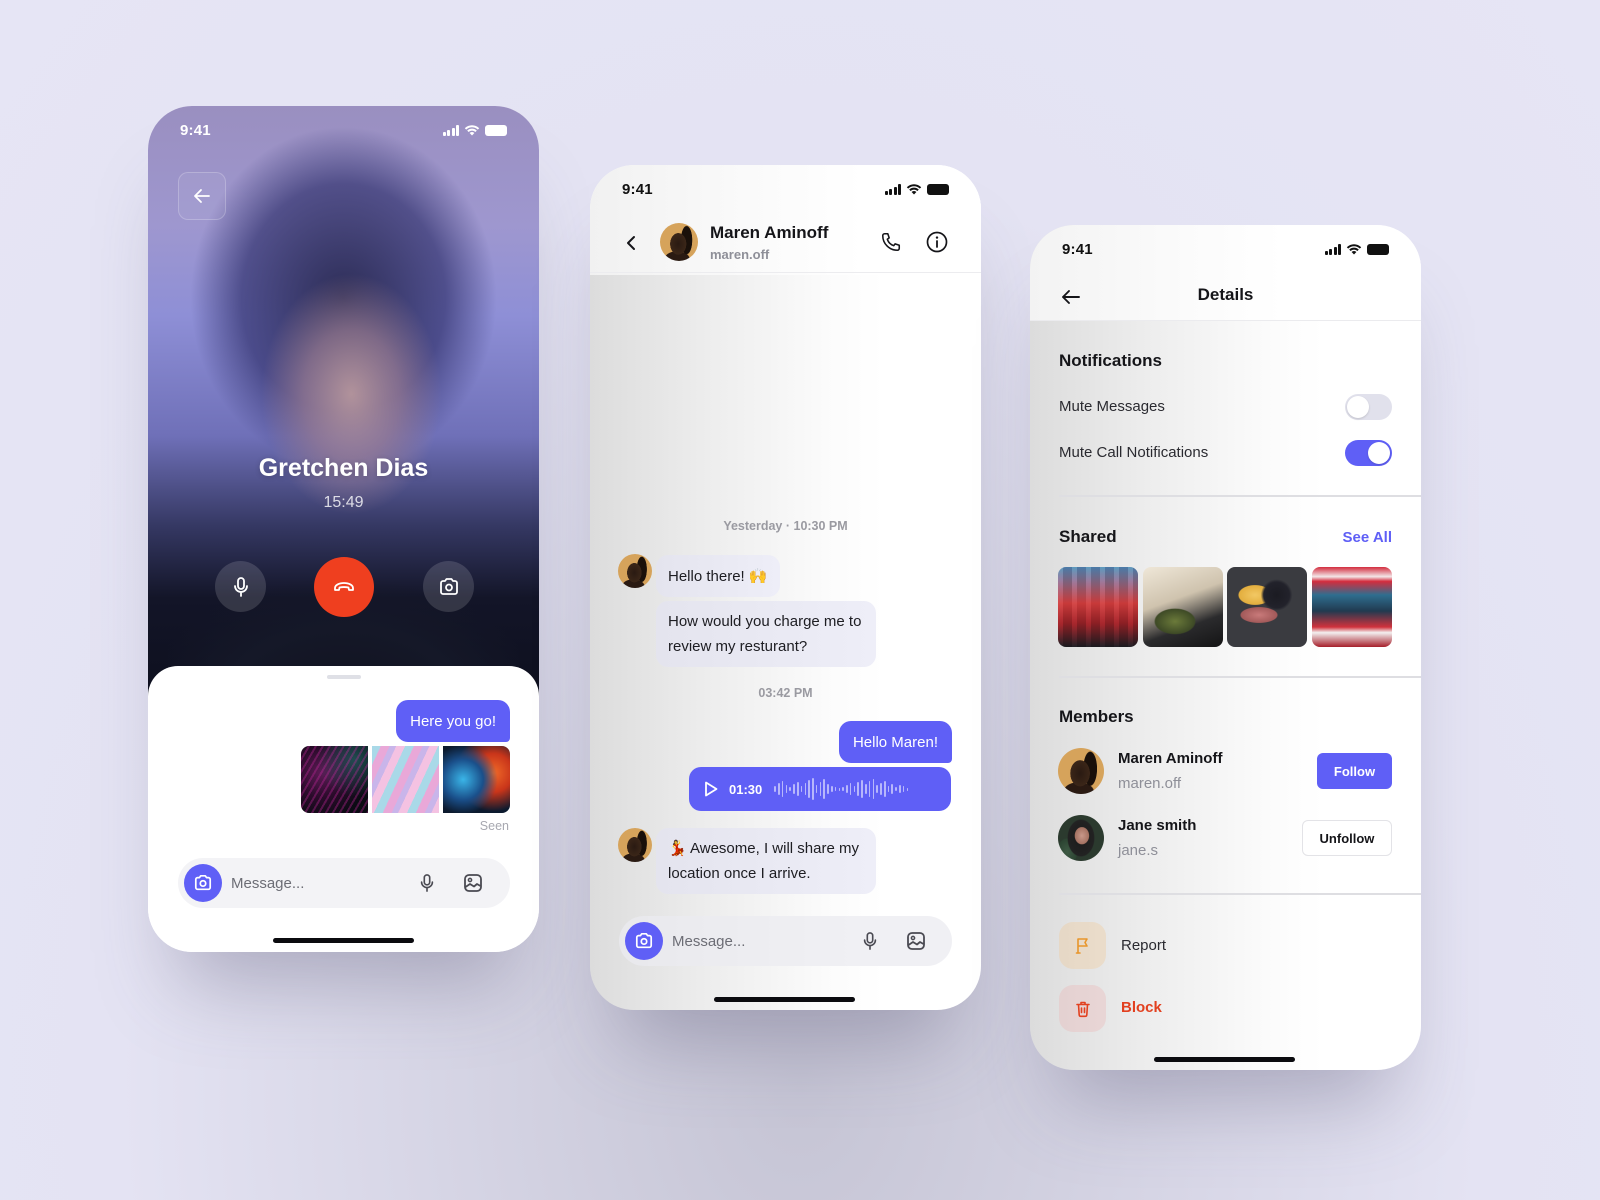 The width and height of the screenshot is (1600, 1200). What do you see at coordinates (740, 254) in the screenshot?
I see `contact-username: maren.off` at bounding box center [740, 254].